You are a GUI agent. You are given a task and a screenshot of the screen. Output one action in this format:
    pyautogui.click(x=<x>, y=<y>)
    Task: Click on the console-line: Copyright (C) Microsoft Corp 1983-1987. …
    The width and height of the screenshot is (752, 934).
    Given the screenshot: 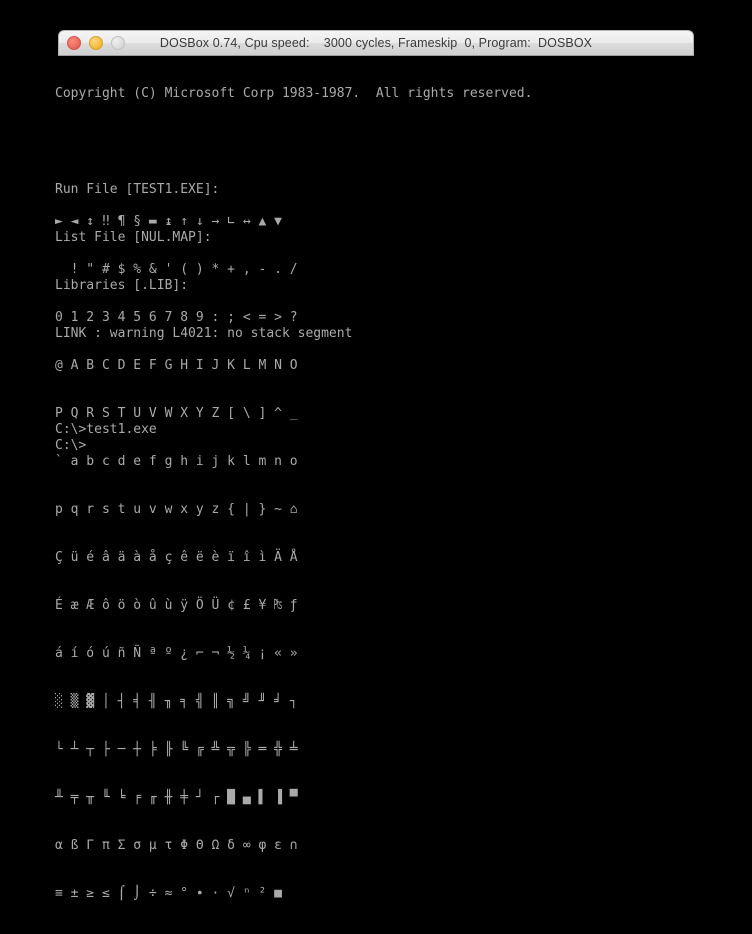 What is the action you would take?
    pyautogui.click(x=294, y=93)
    